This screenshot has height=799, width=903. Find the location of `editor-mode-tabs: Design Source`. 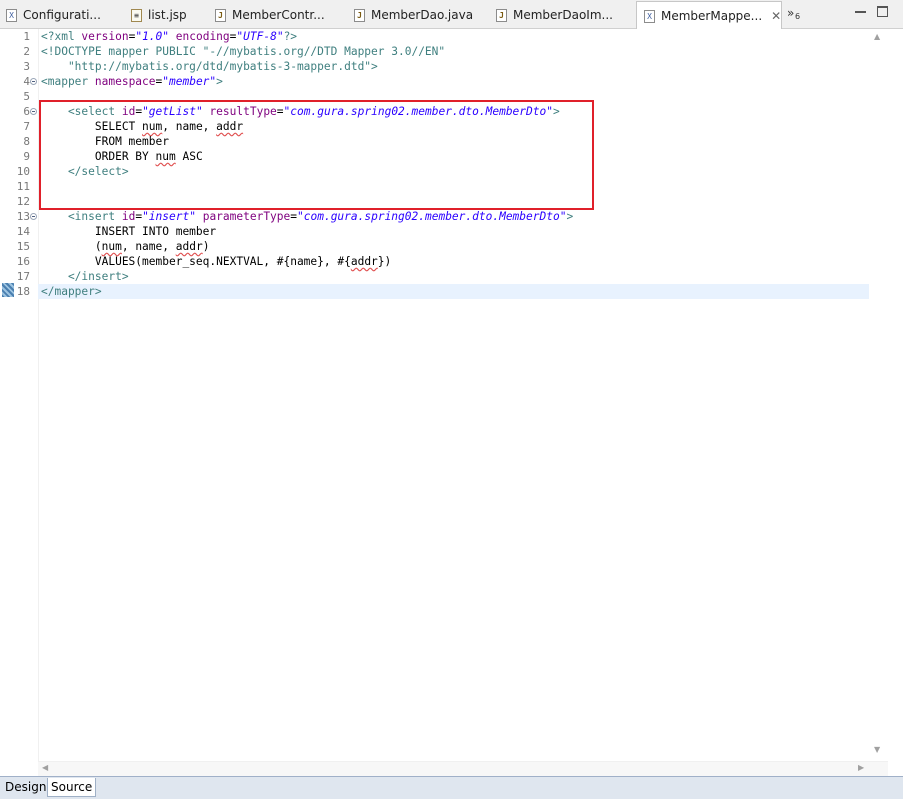

editor-mode-tabs: Design Source is located at coordinates (451, 787).